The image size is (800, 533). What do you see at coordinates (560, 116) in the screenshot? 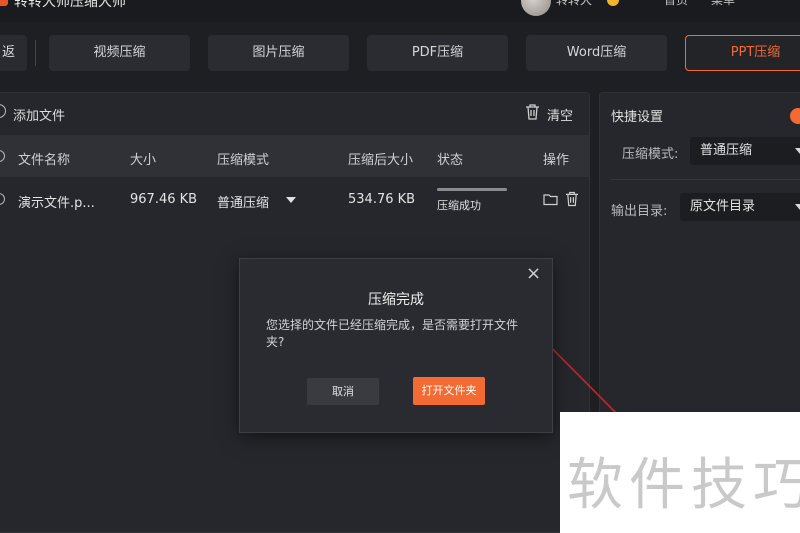
I see `clear-label: 清空` at bounding box center [560, 116].